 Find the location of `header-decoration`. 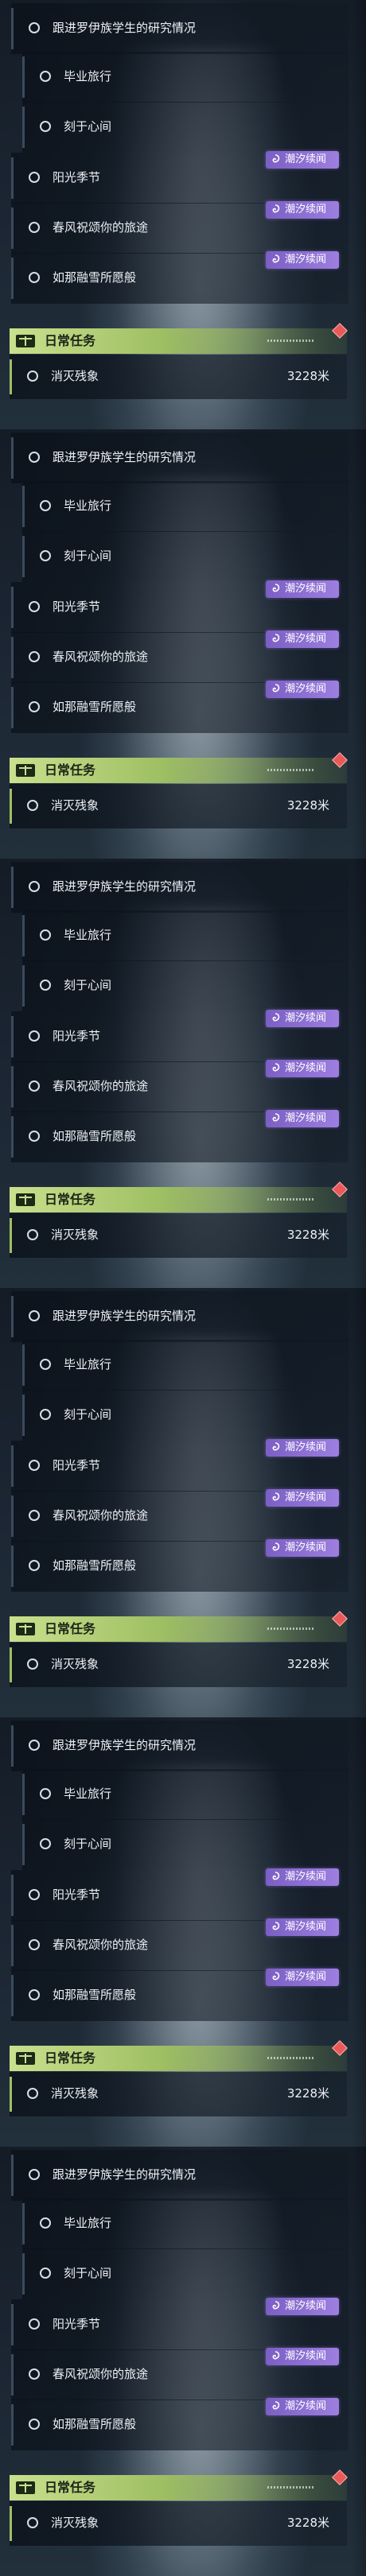

header-decoration is located at coordinates (291, 2488).